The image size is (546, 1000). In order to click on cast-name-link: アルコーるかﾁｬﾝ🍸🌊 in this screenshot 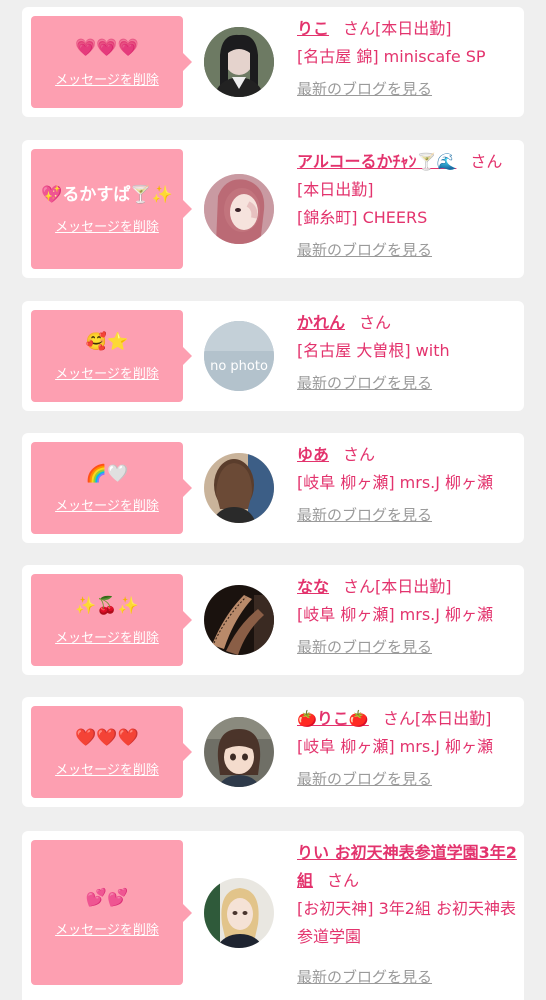, I will do `click(376, 161)`.